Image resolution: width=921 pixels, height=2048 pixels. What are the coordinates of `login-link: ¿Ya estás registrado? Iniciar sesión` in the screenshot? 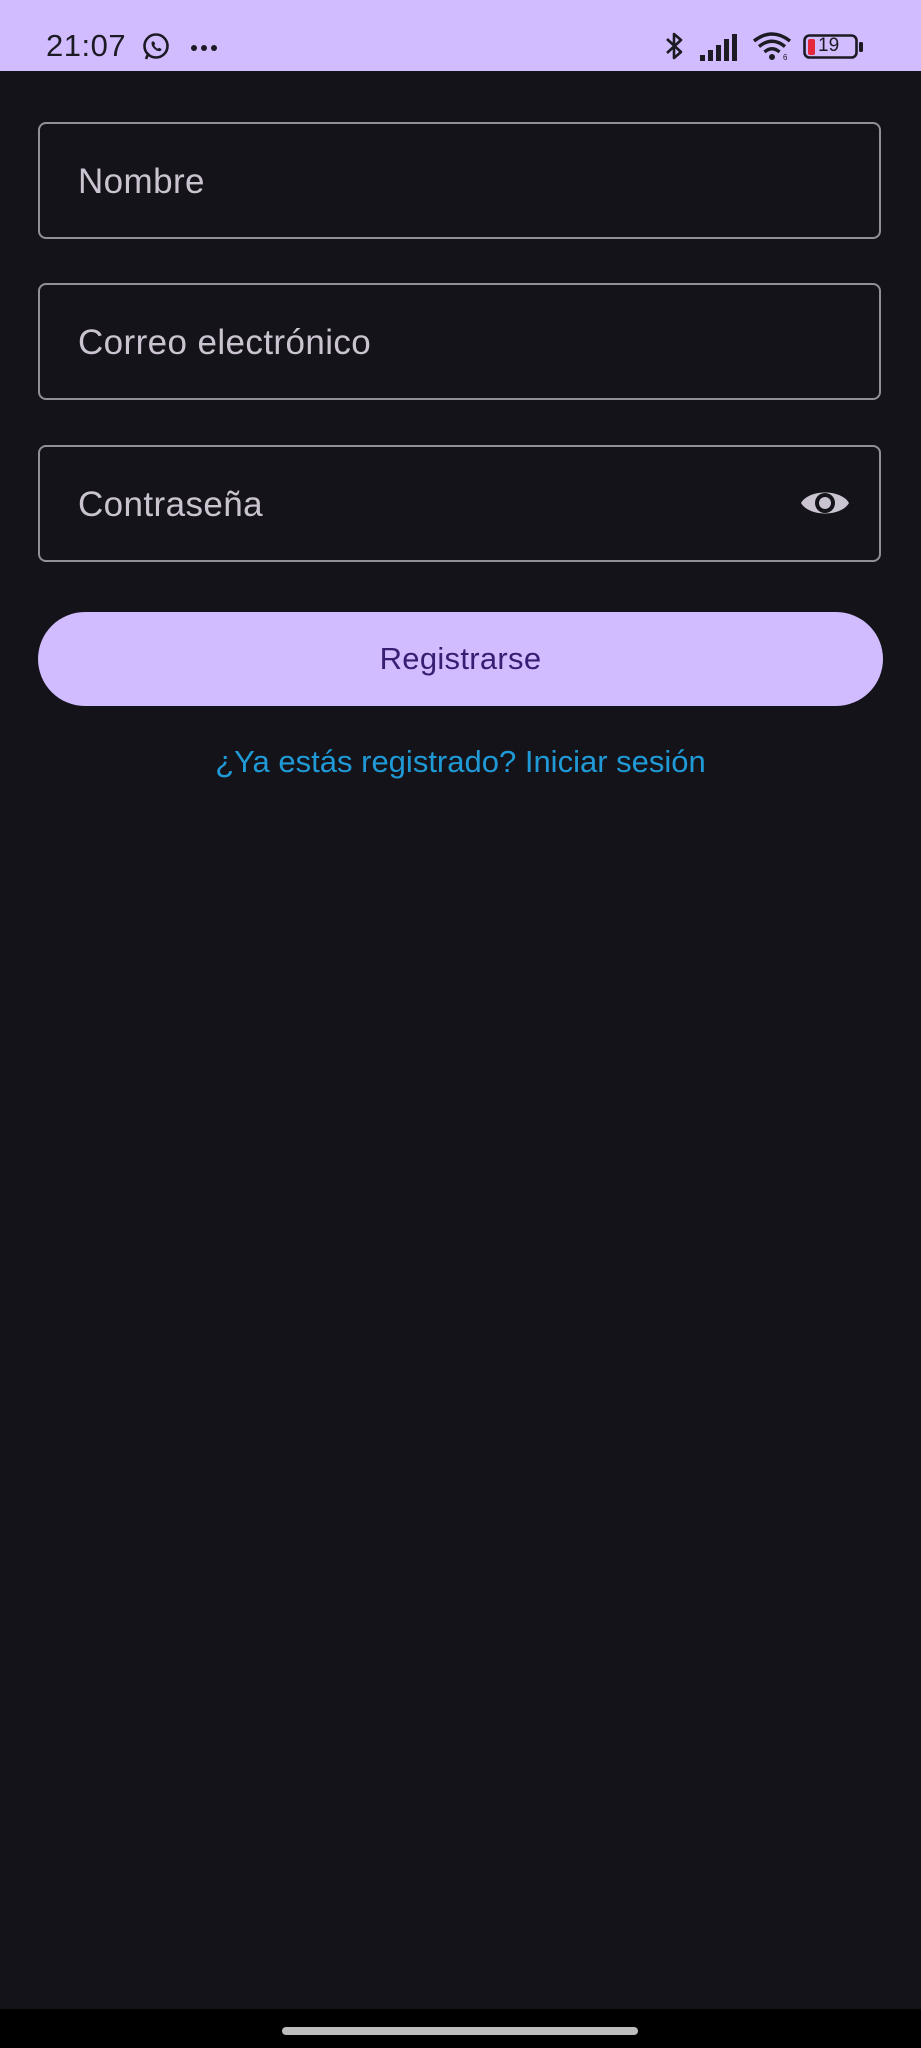 It's located at (460, 762).